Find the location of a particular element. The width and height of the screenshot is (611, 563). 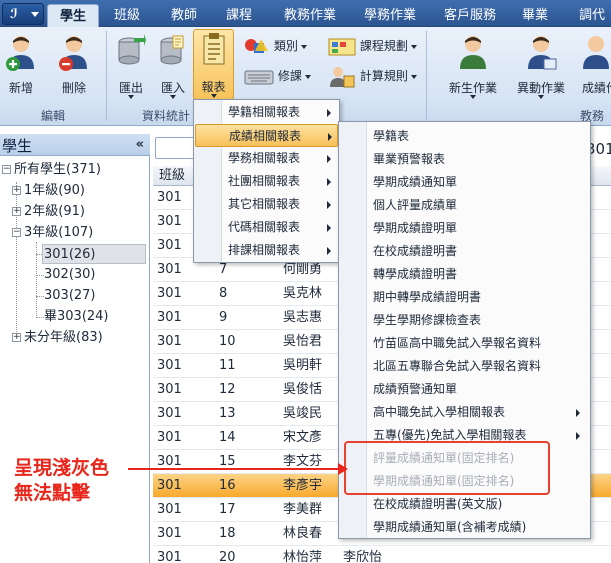

menu-item-report: 轉學成績證明書 is located at coordinates (464, 274).